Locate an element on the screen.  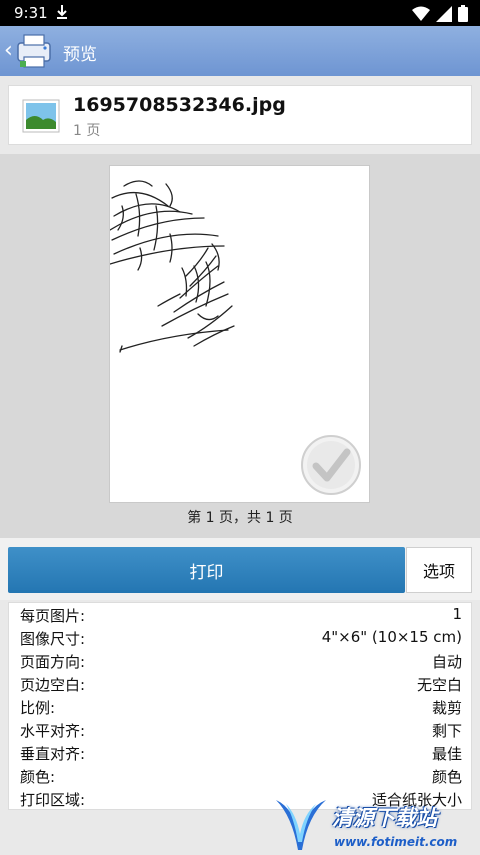
setting-horizontal-align: 水平对齐: 剩下 is located at coordinates (241, 729).